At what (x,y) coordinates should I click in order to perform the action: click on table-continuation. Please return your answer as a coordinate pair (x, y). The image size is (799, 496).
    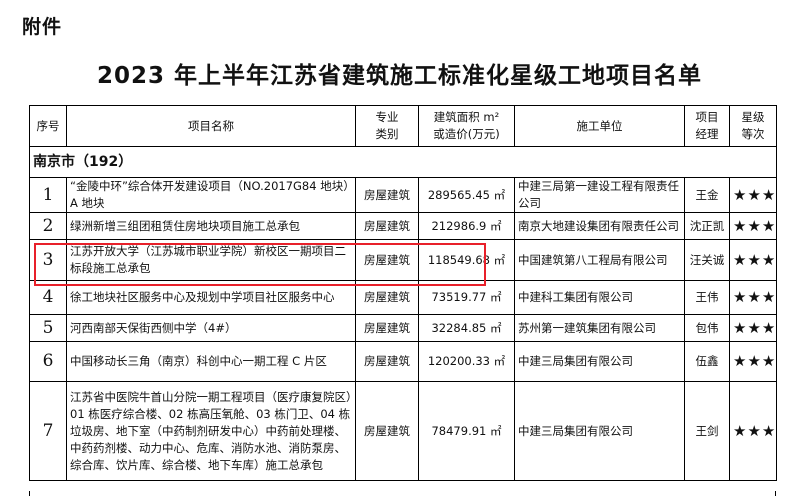
    Looking at the image, I should click on (402, 493).